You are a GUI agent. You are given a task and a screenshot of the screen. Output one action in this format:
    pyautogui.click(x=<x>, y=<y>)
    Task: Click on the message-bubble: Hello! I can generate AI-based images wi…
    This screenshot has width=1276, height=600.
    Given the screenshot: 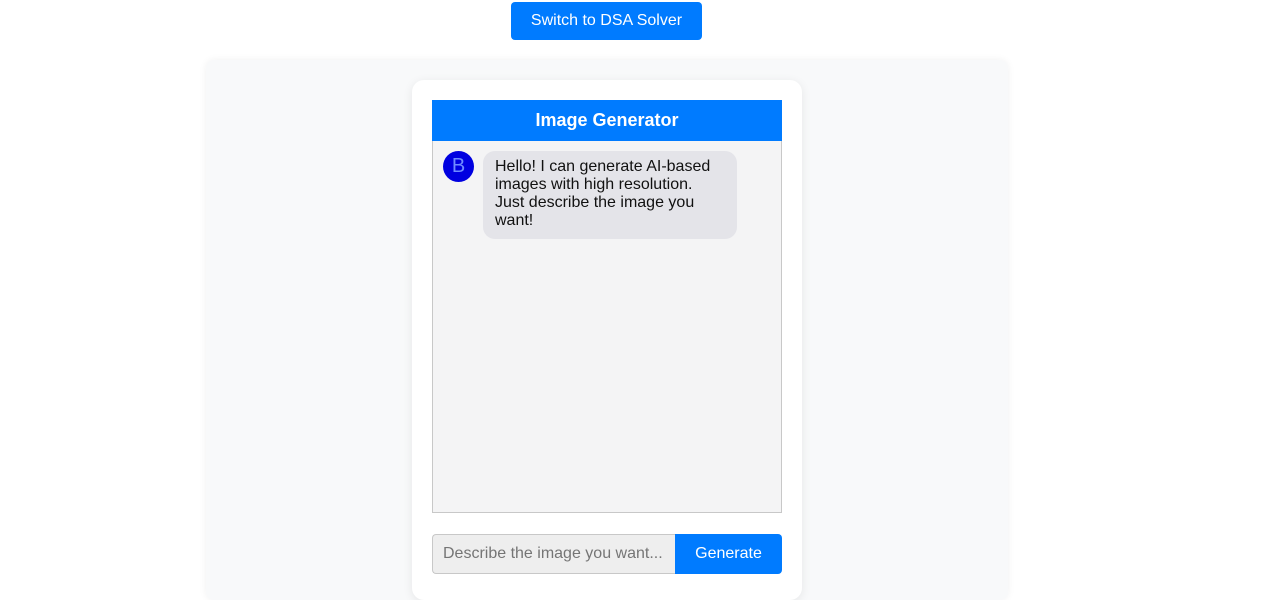 What is the action you would take?
    pyautogui.click(x=610, y=195)
    